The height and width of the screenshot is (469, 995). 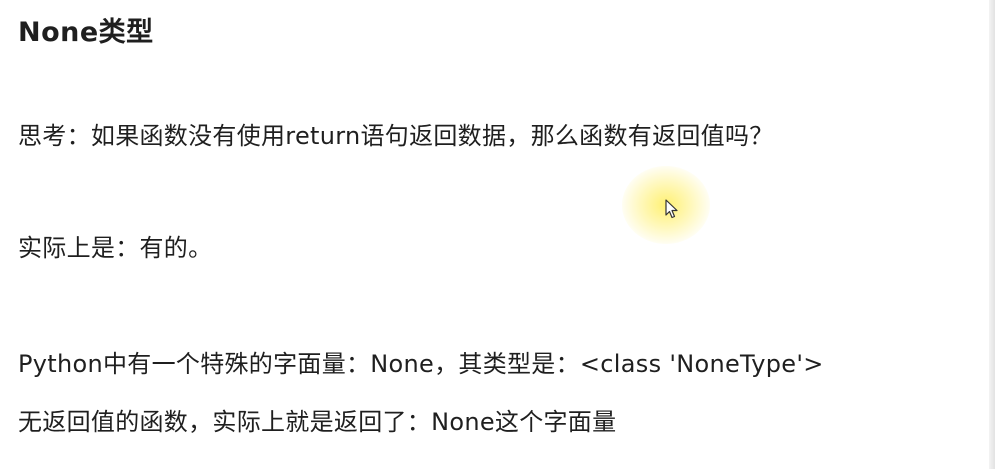 What do you see at coordinates (115, 248) in the screenshot?
I see `answer-text: 实际上是：有的。` at bounding box center [115, 248].